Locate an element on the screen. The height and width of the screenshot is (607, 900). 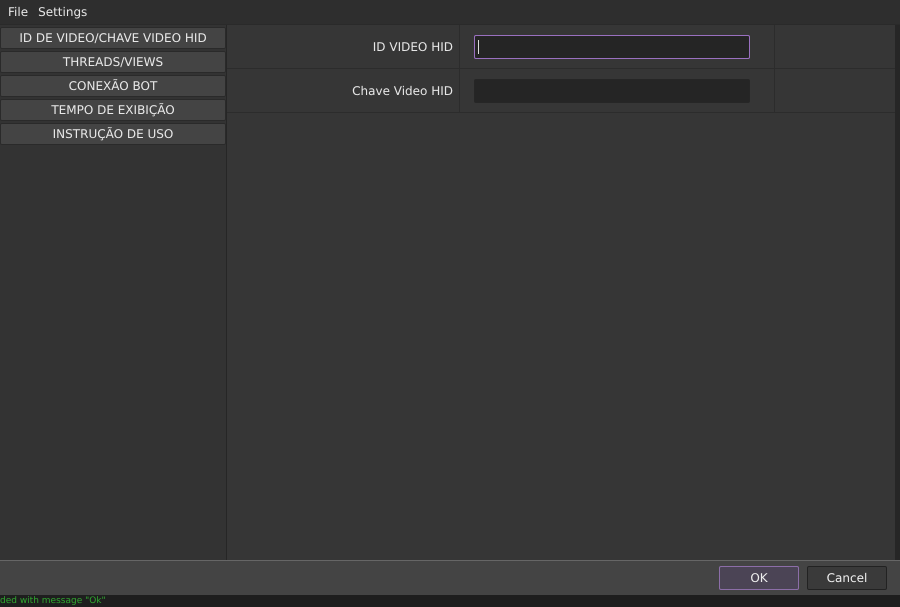
input-field is located at coordinates (612, 46).